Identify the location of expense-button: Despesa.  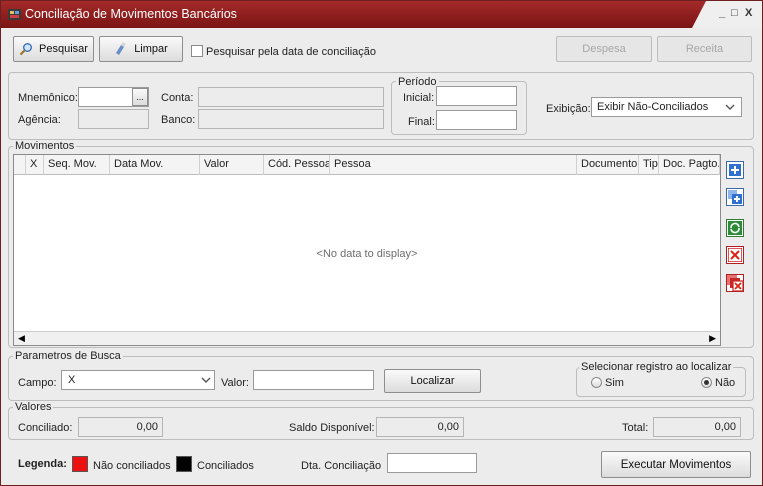
(604, 49).